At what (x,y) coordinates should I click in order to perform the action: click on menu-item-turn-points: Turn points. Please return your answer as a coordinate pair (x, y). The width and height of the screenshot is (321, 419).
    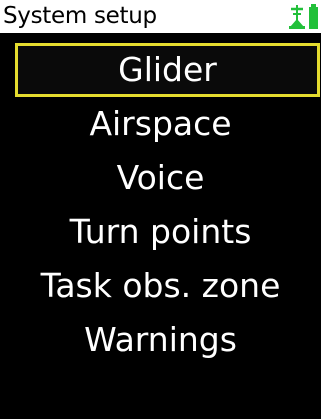
    Looking at the image, I should click on (160, 232).